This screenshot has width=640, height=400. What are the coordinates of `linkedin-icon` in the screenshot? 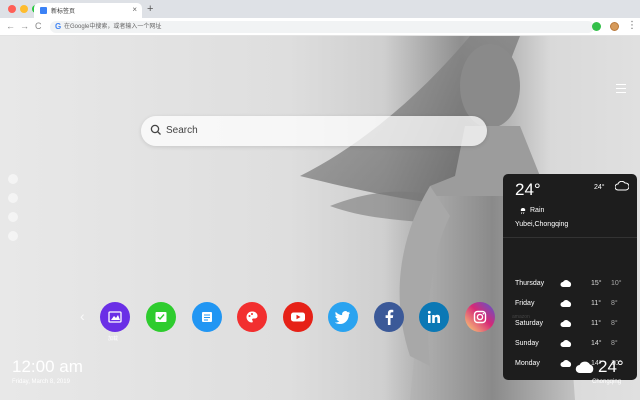 It's located at (433, 316).